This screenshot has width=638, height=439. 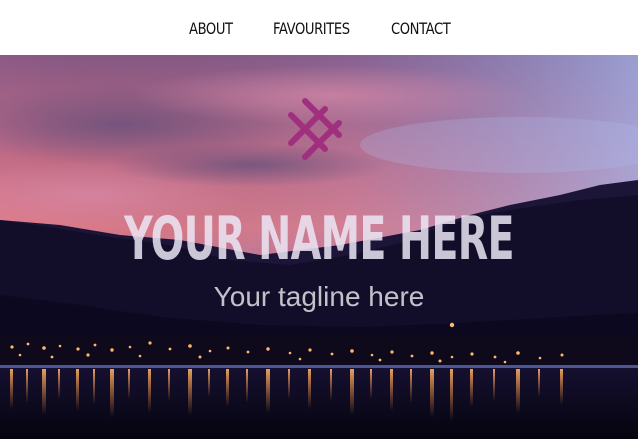 What do you see at coordinates (315, 129) in the screenshot?
I see `crosshatch-logo-icon` at bounding box center [315, 129].